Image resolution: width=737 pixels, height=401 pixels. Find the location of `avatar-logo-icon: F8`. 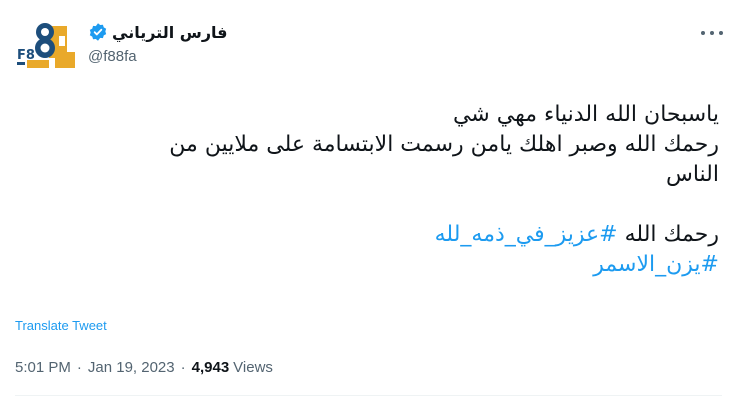

avatar-logo-icon: F8 is located at coordinates (46, 43).